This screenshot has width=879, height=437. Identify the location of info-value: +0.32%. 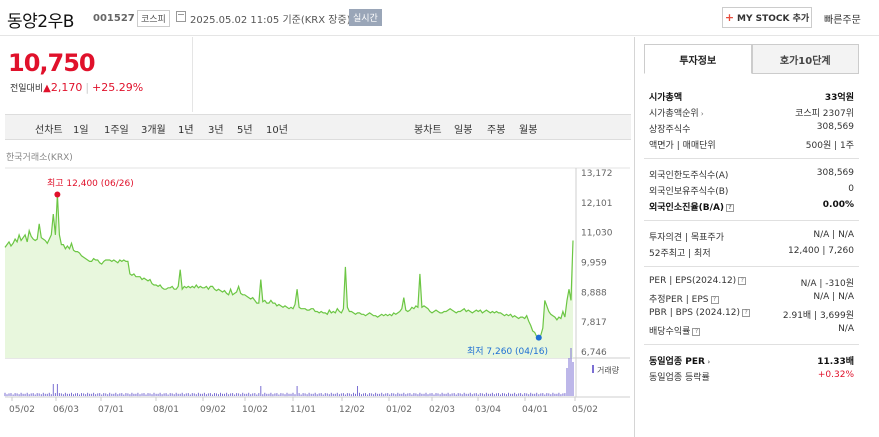
(835, 375).